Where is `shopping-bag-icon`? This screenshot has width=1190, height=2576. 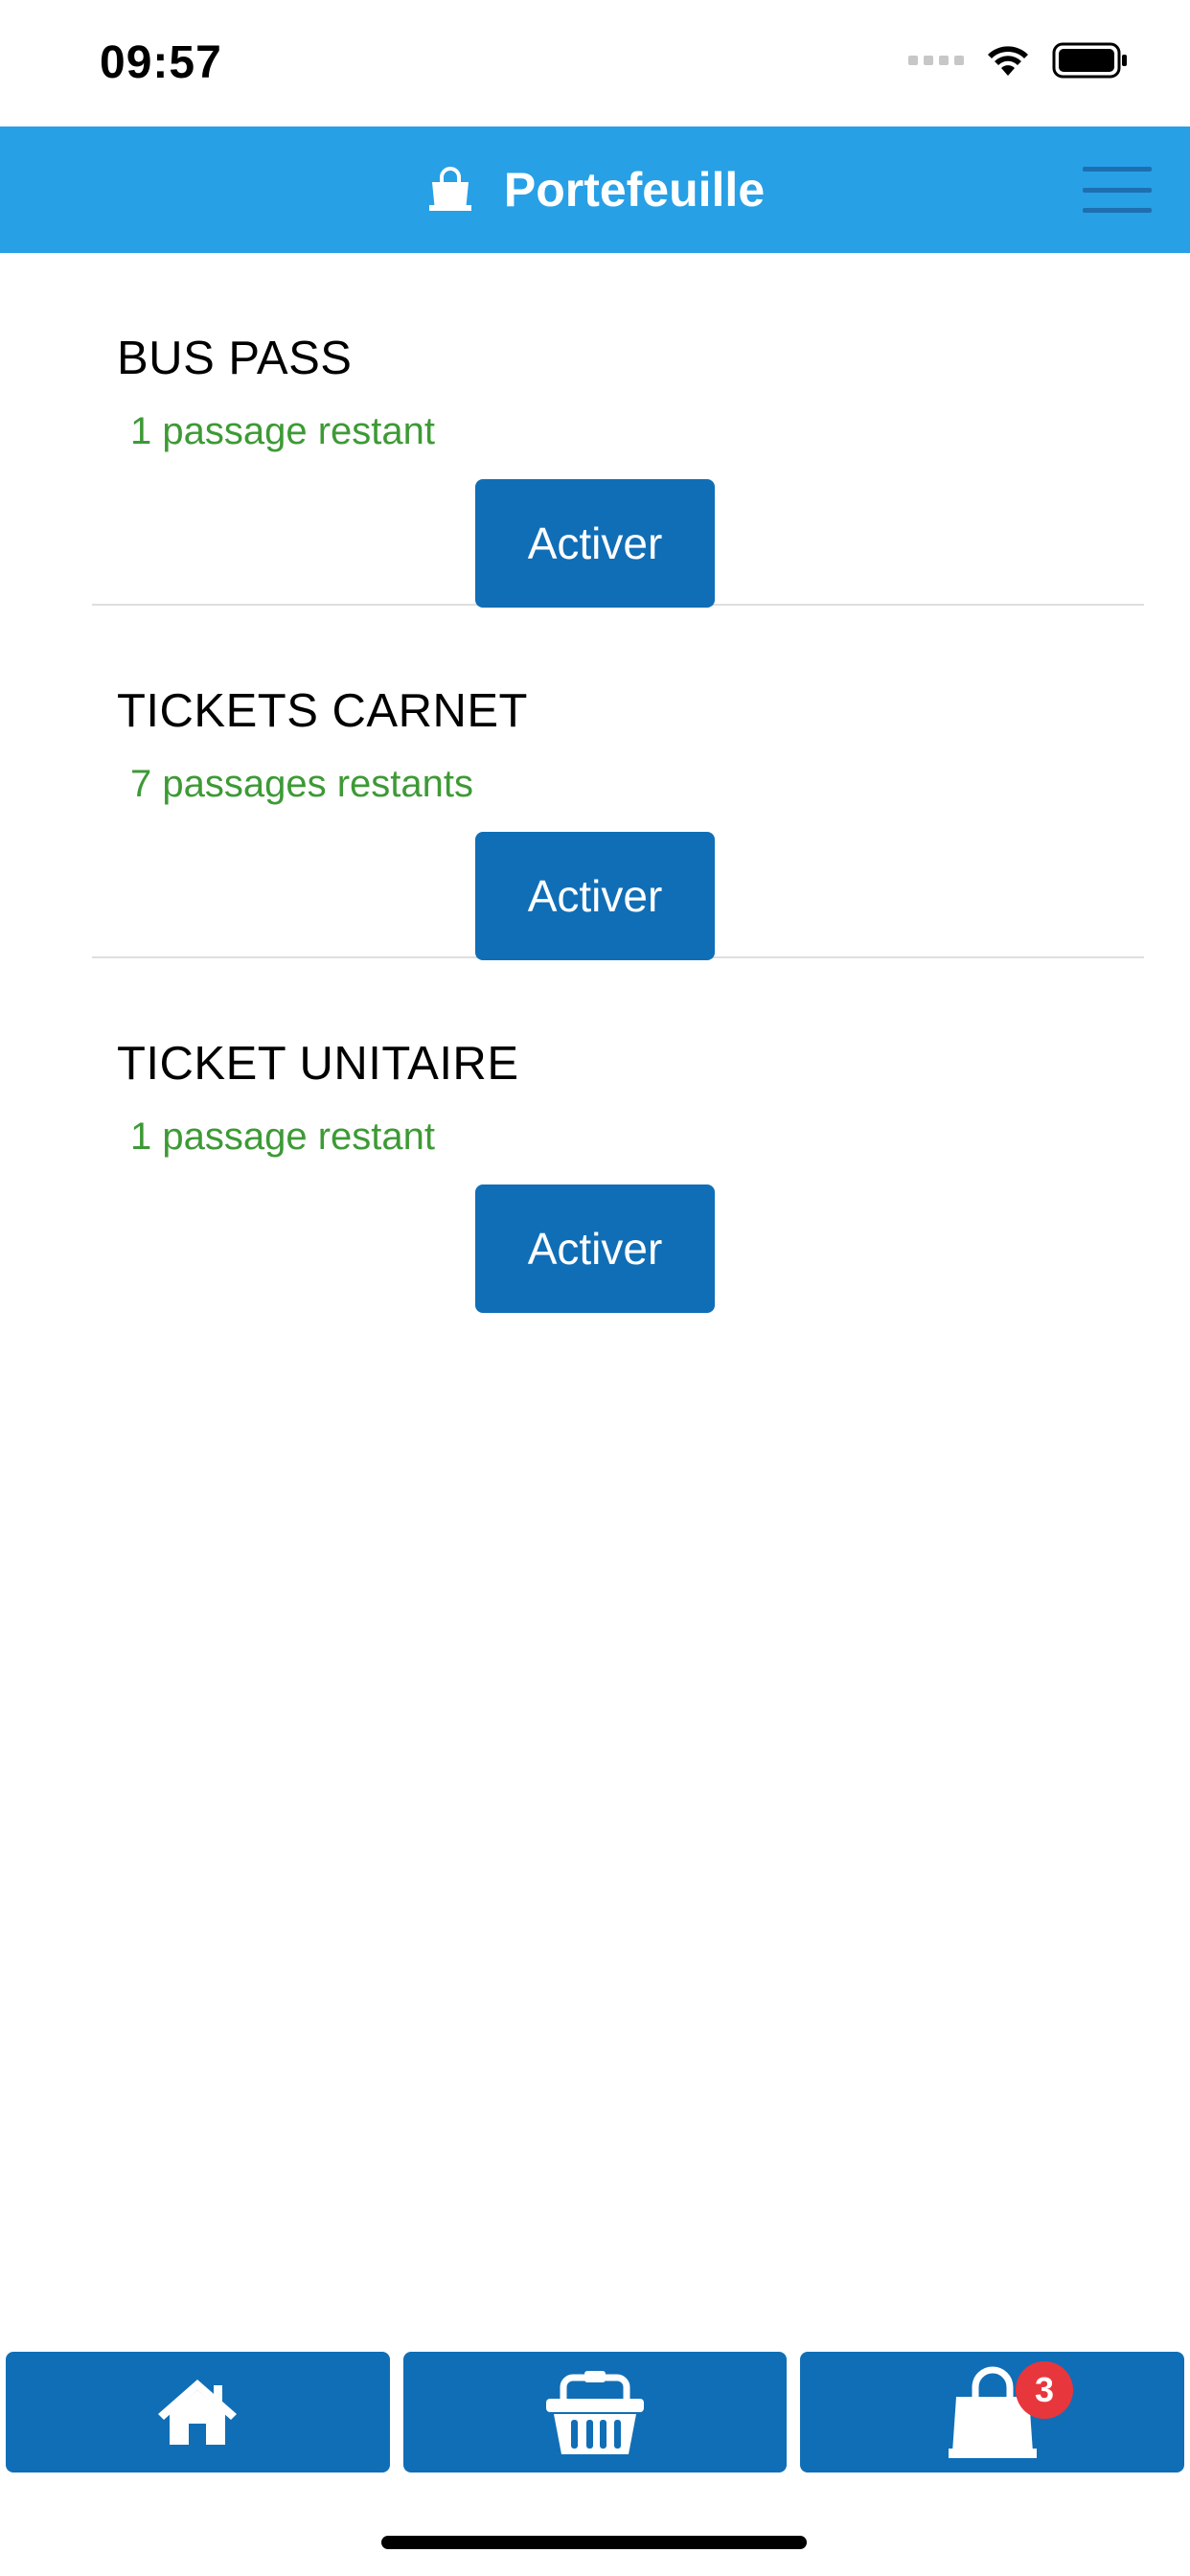 shopping-bag-icon is located at coordinates (450, 189).